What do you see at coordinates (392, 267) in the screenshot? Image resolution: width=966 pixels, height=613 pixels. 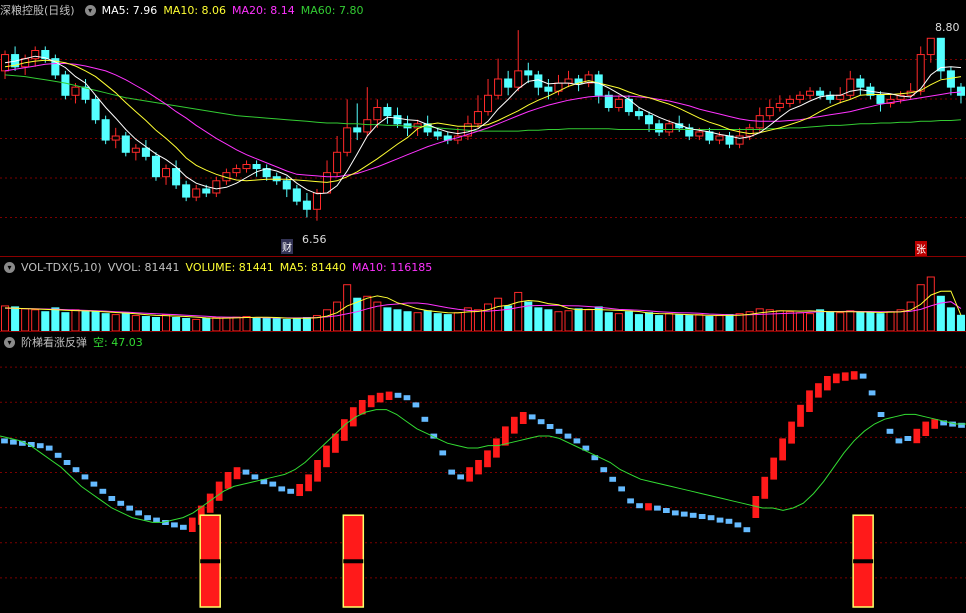 I see `volume-ma10-label: MA10: 116185` at bounding box center [392, 267].